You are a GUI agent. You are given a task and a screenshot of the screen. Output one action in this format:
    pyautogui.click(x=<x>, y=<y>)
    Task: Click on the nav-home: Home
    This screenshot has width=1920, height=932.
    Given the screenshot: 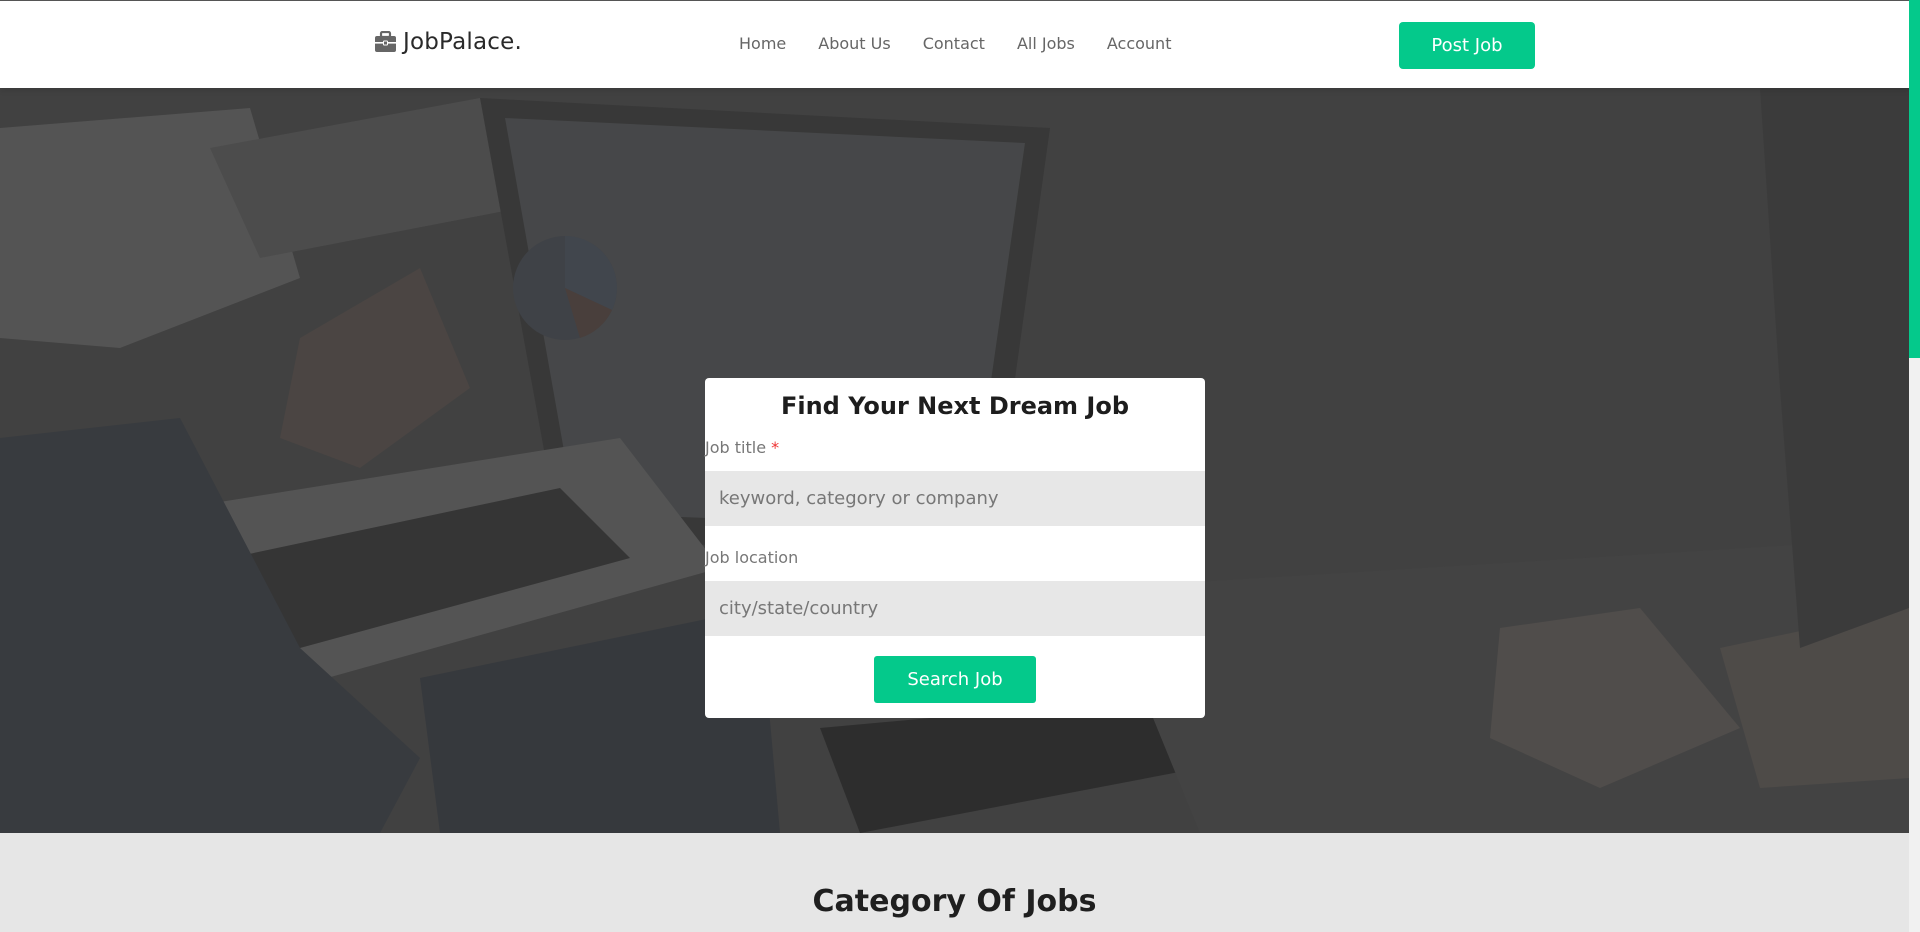 What is the action you would take?
    pyautogui.click(x=762, y=43)
    